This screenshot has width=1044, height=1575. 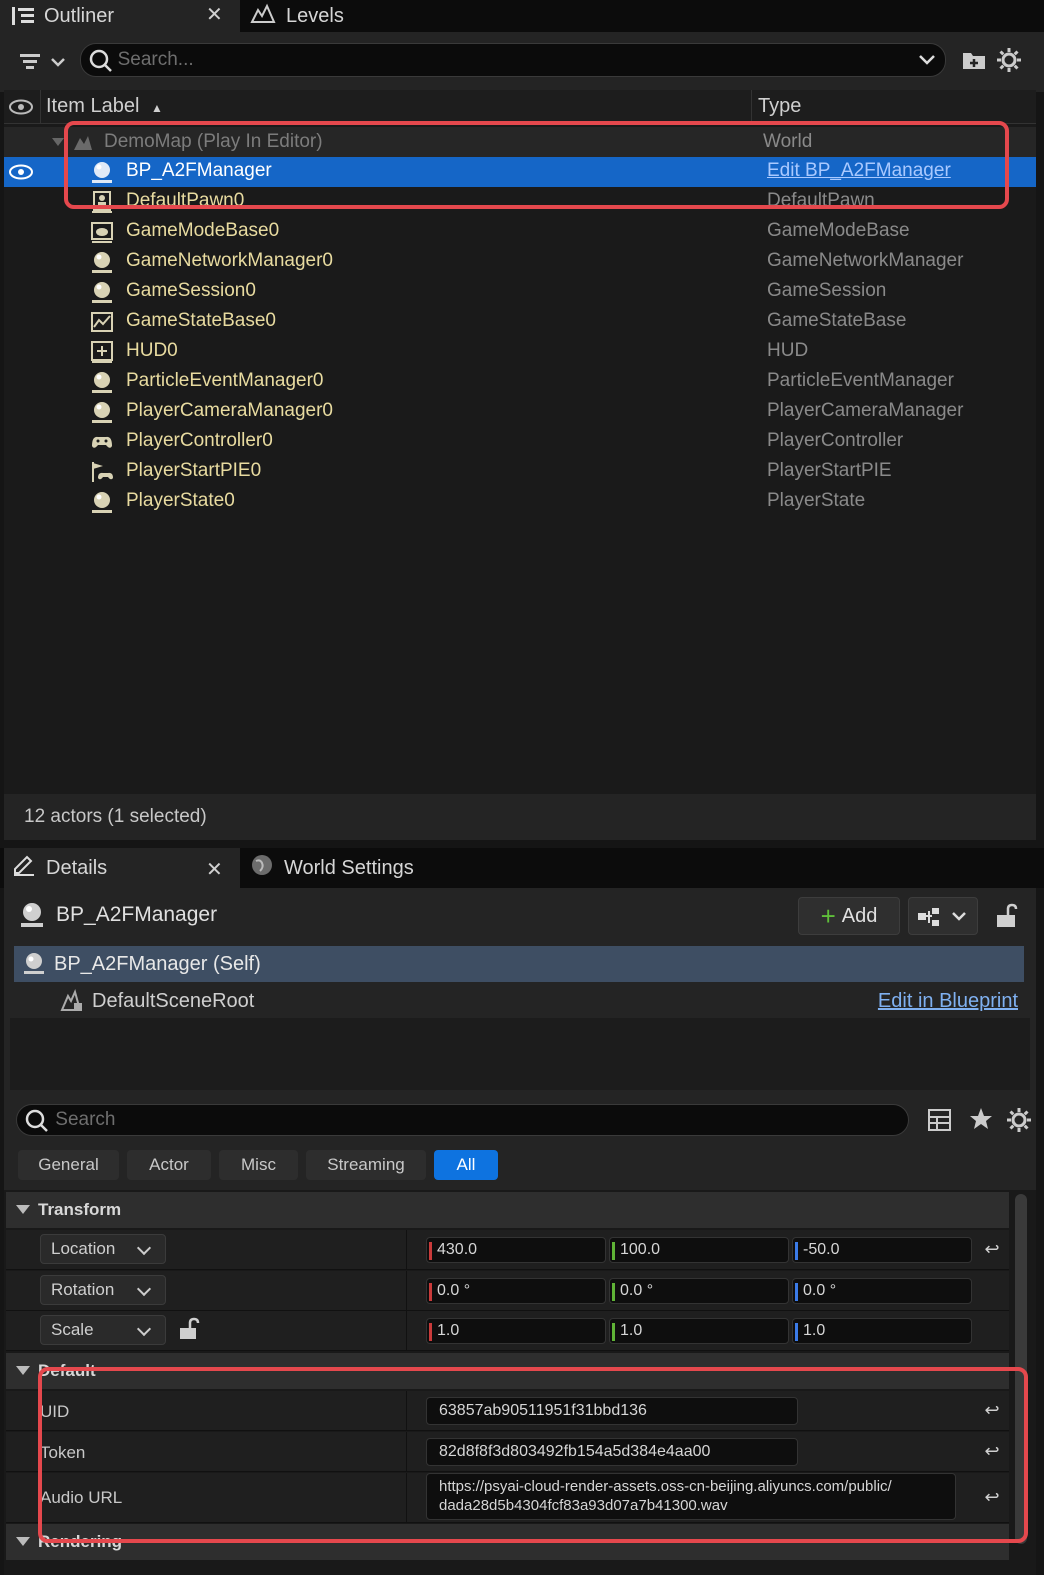 I want to click on add-component-button: + Add, so click(x=849, y=916).